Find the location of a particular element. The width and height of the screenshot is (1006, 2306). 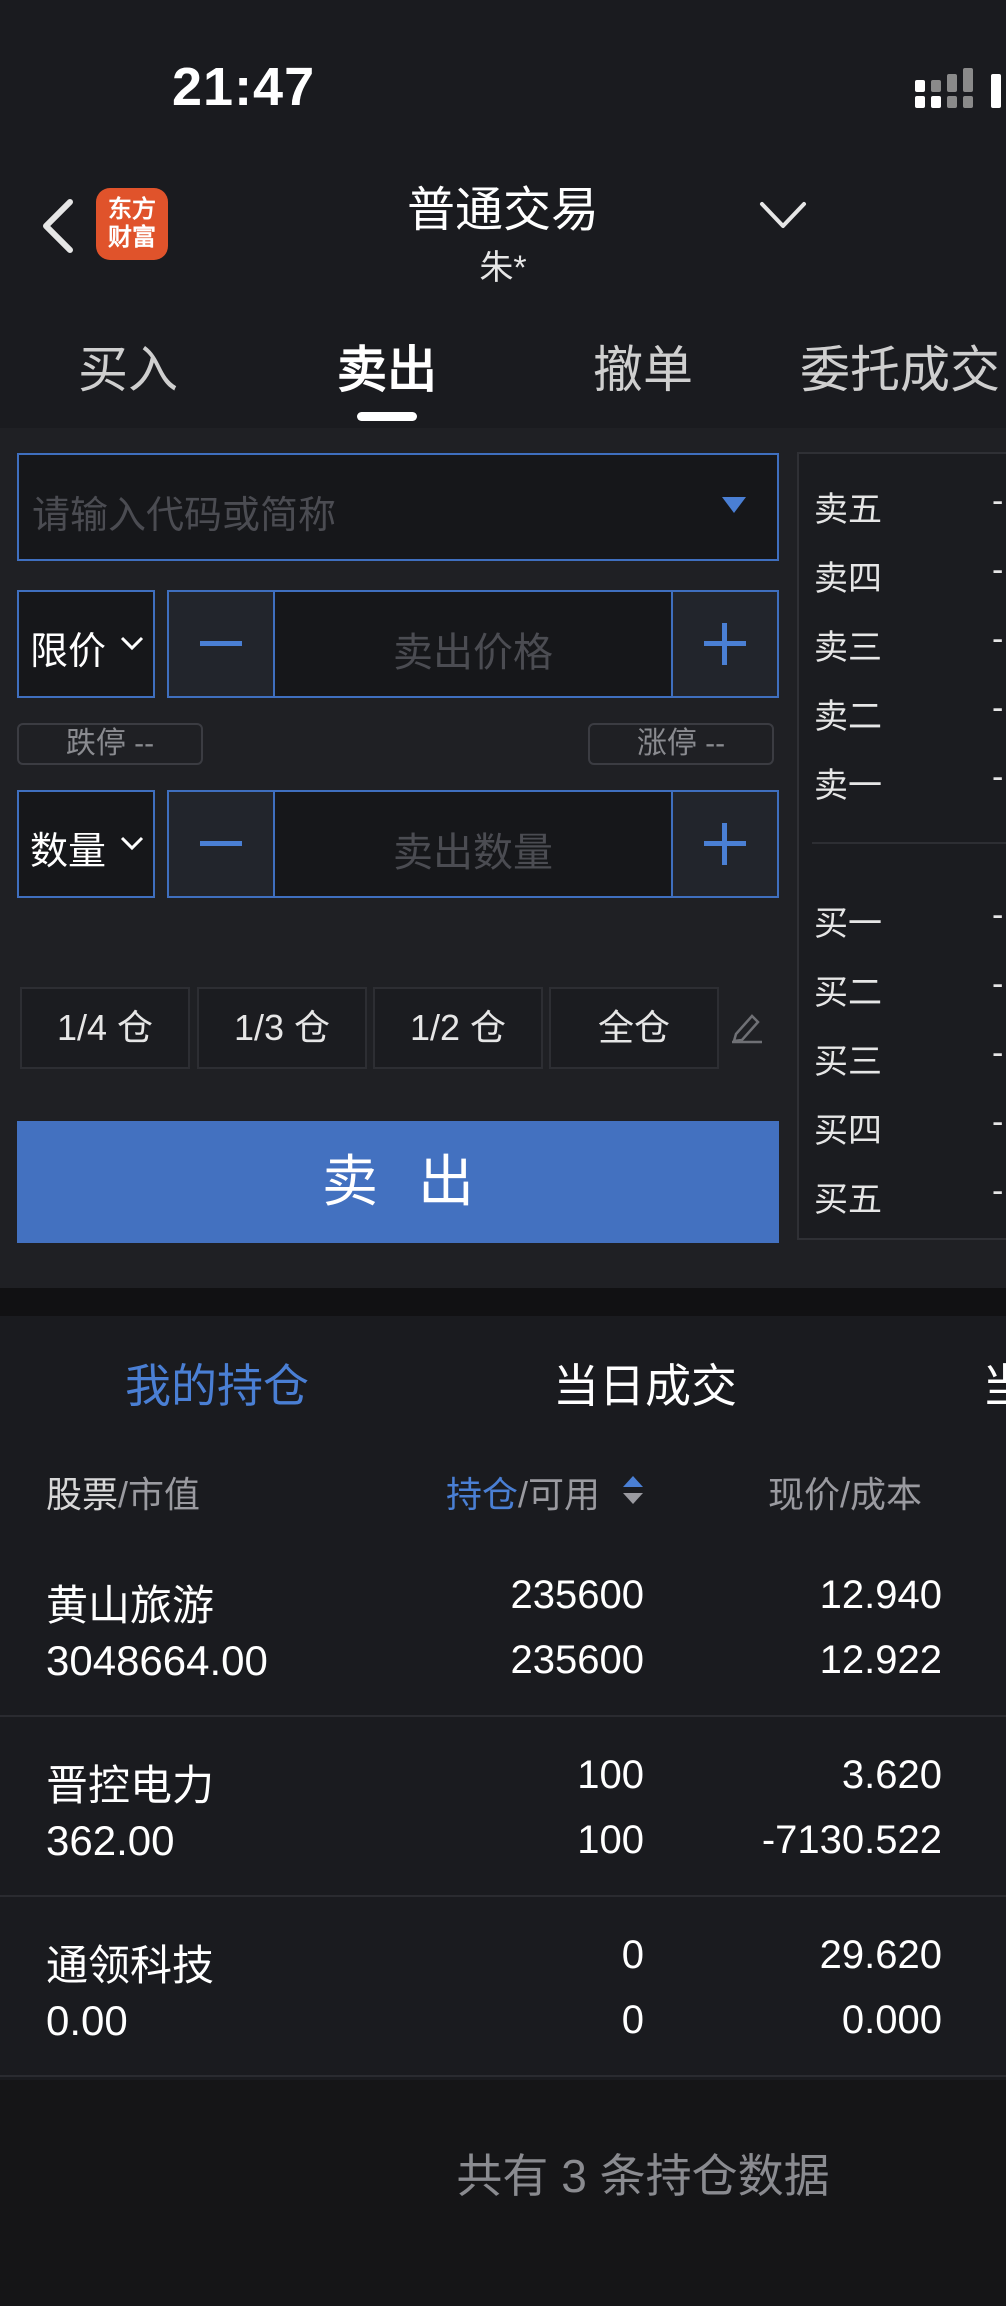

holdings-count: 共有 3 条持仓数据 is located at coordinates (643, 2176).